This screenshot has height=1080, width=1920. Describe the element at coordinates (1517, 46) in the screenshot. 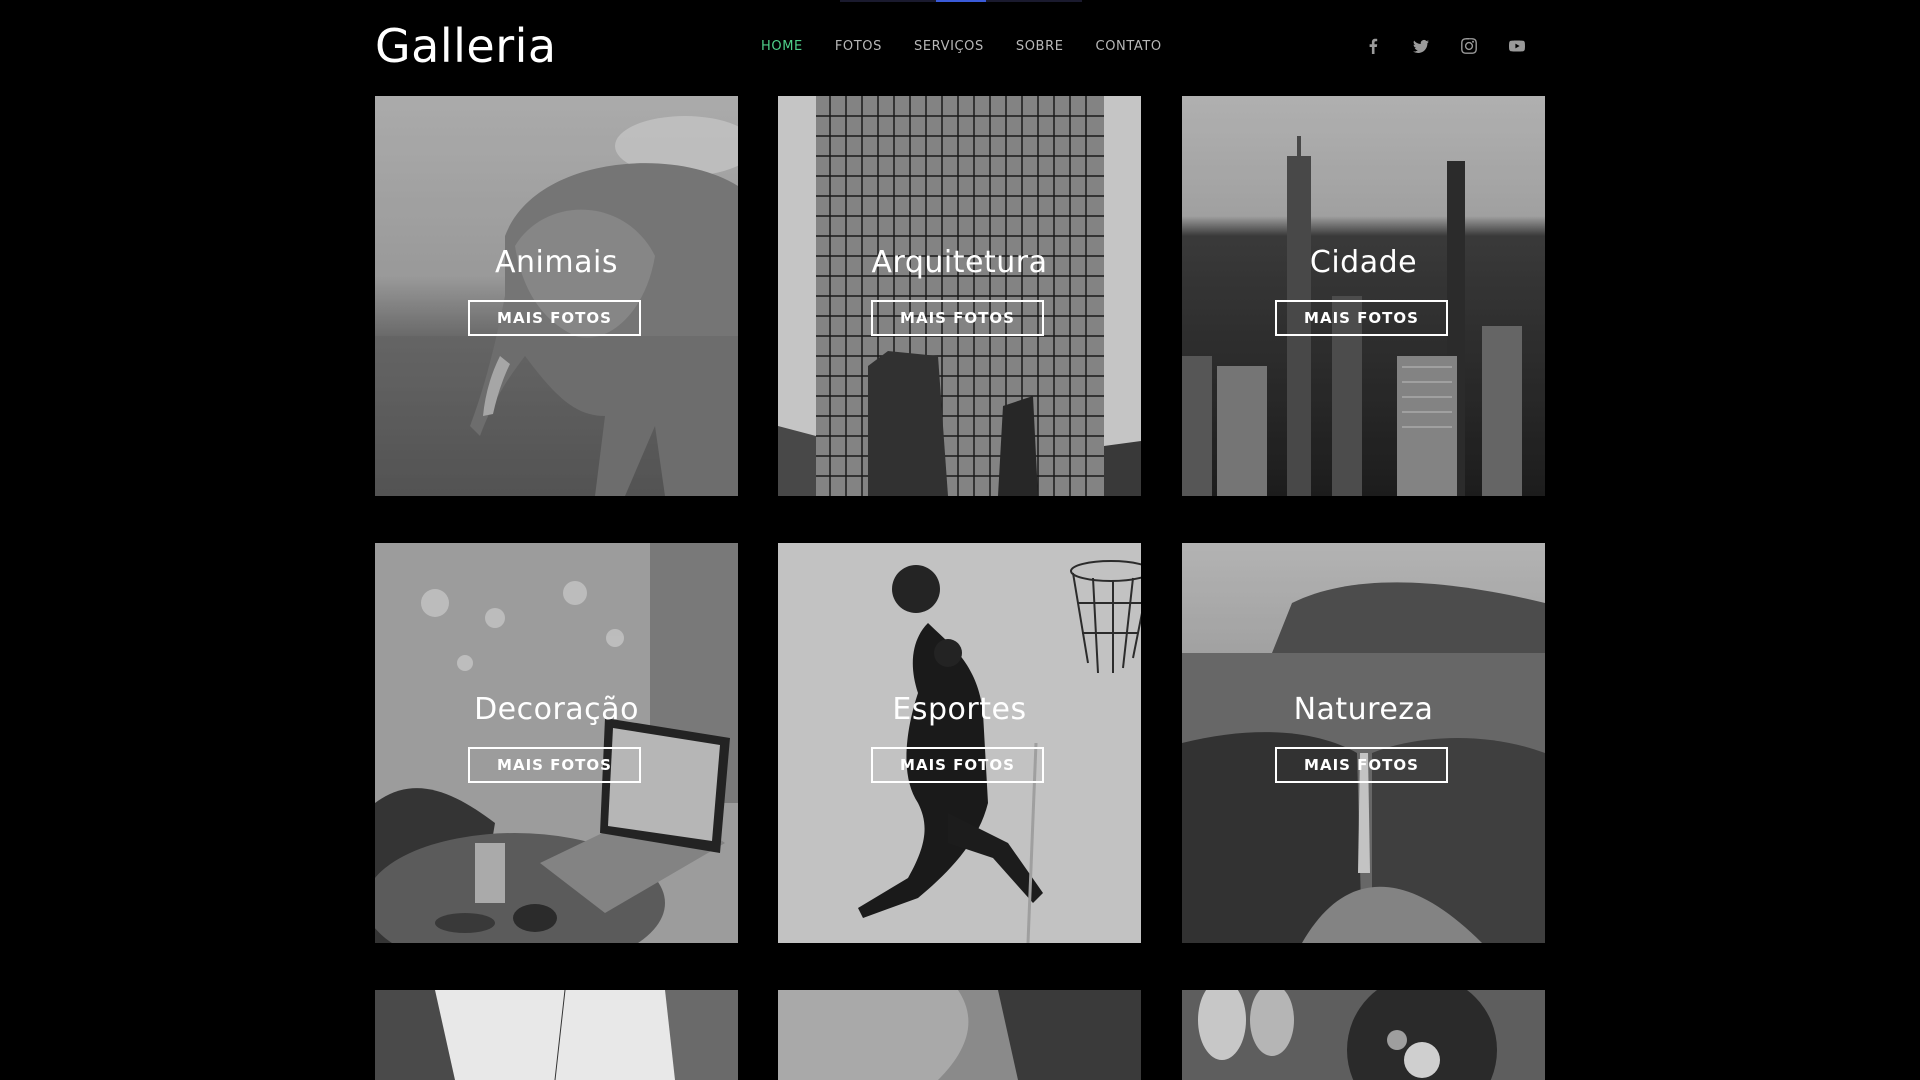

I see `youtube-icon` at that location.